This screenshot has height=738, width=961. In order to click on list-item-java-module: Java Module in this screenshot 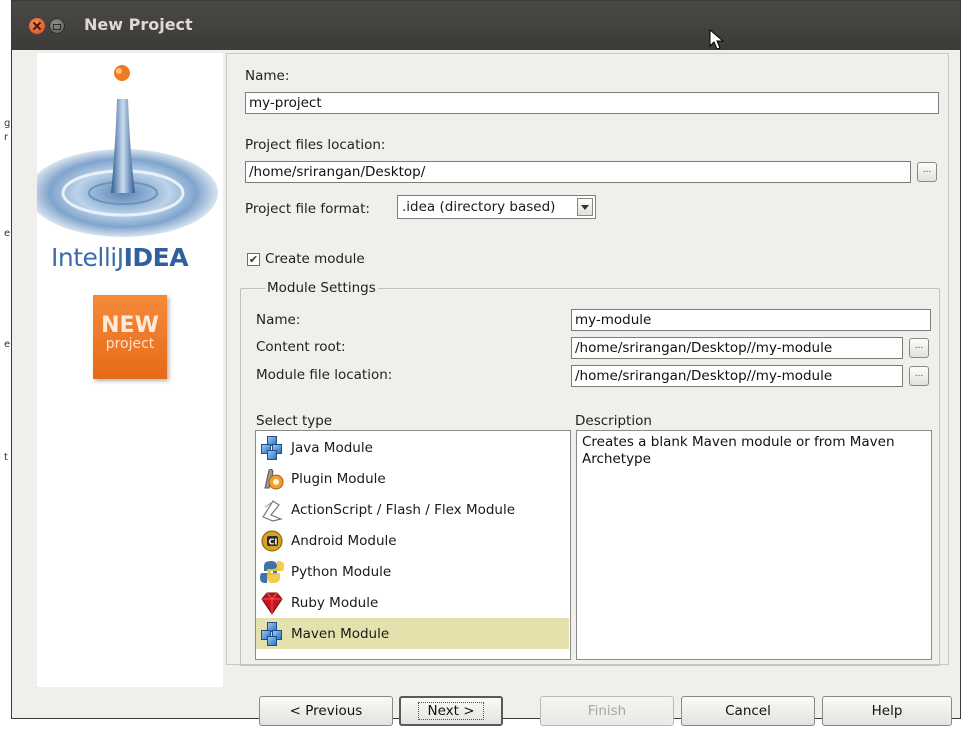, I will do `click(412, 447)`.